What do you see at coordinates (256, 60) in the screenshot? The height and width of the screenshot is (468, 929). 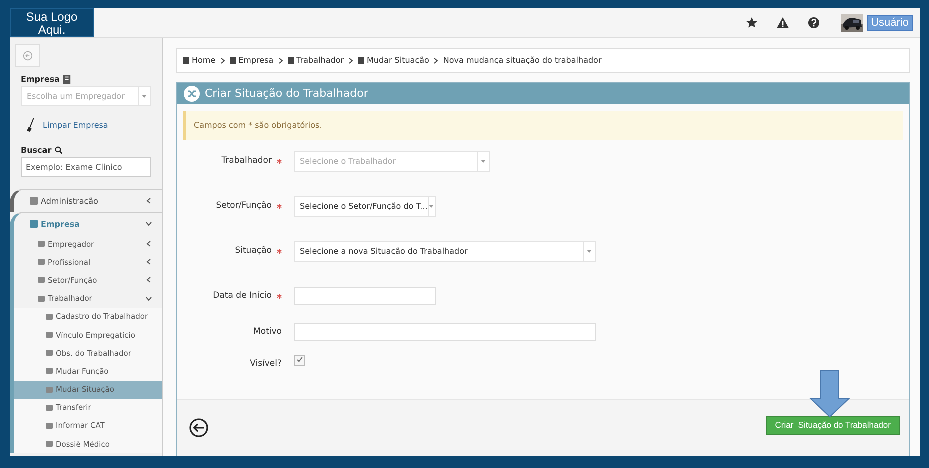 I see `breadcrumb-link: Empresa` at bounding box center [256, 60].